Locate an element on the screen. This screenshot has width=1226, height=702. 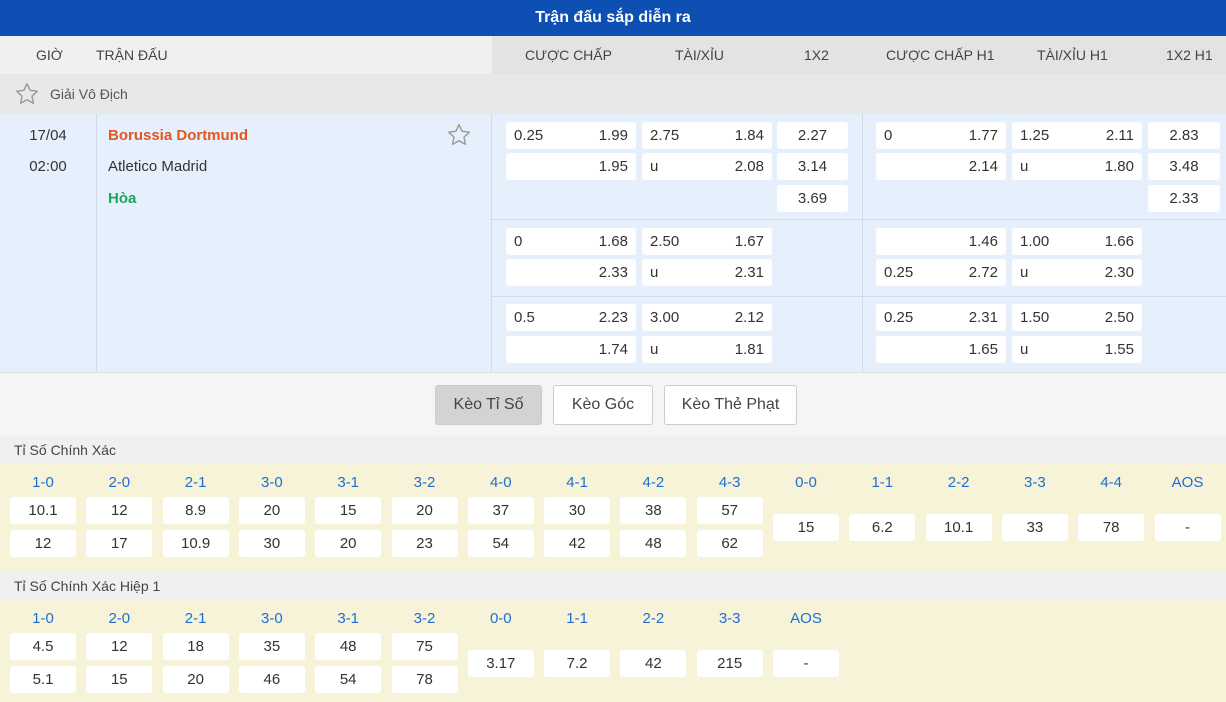
score-odd-home: 35 is located at coordinates (271, 646).